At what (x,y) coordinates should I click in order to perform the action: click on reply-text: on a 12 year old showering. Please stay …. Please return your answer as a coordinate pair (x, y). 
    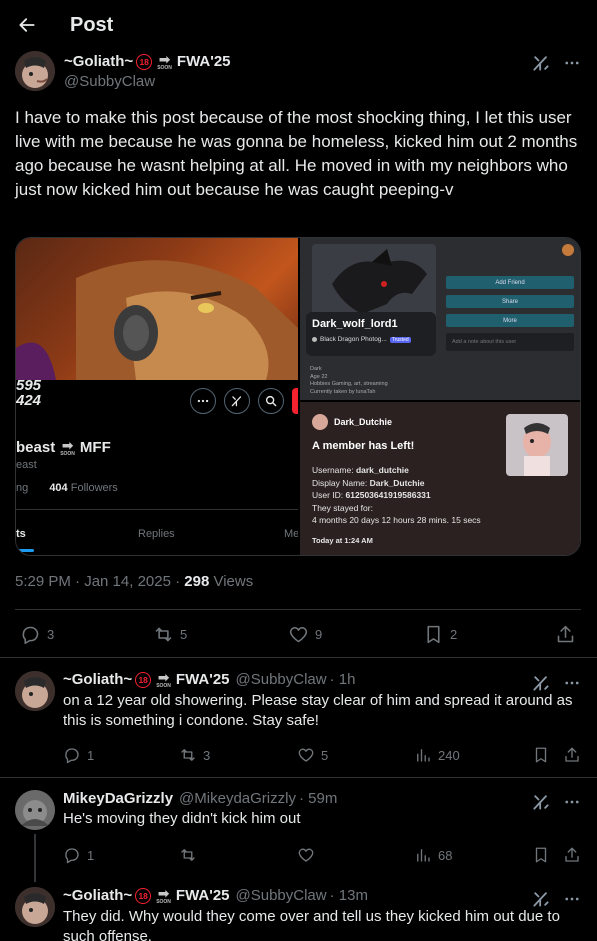
    Looking at the image, I should click on (318, 710).